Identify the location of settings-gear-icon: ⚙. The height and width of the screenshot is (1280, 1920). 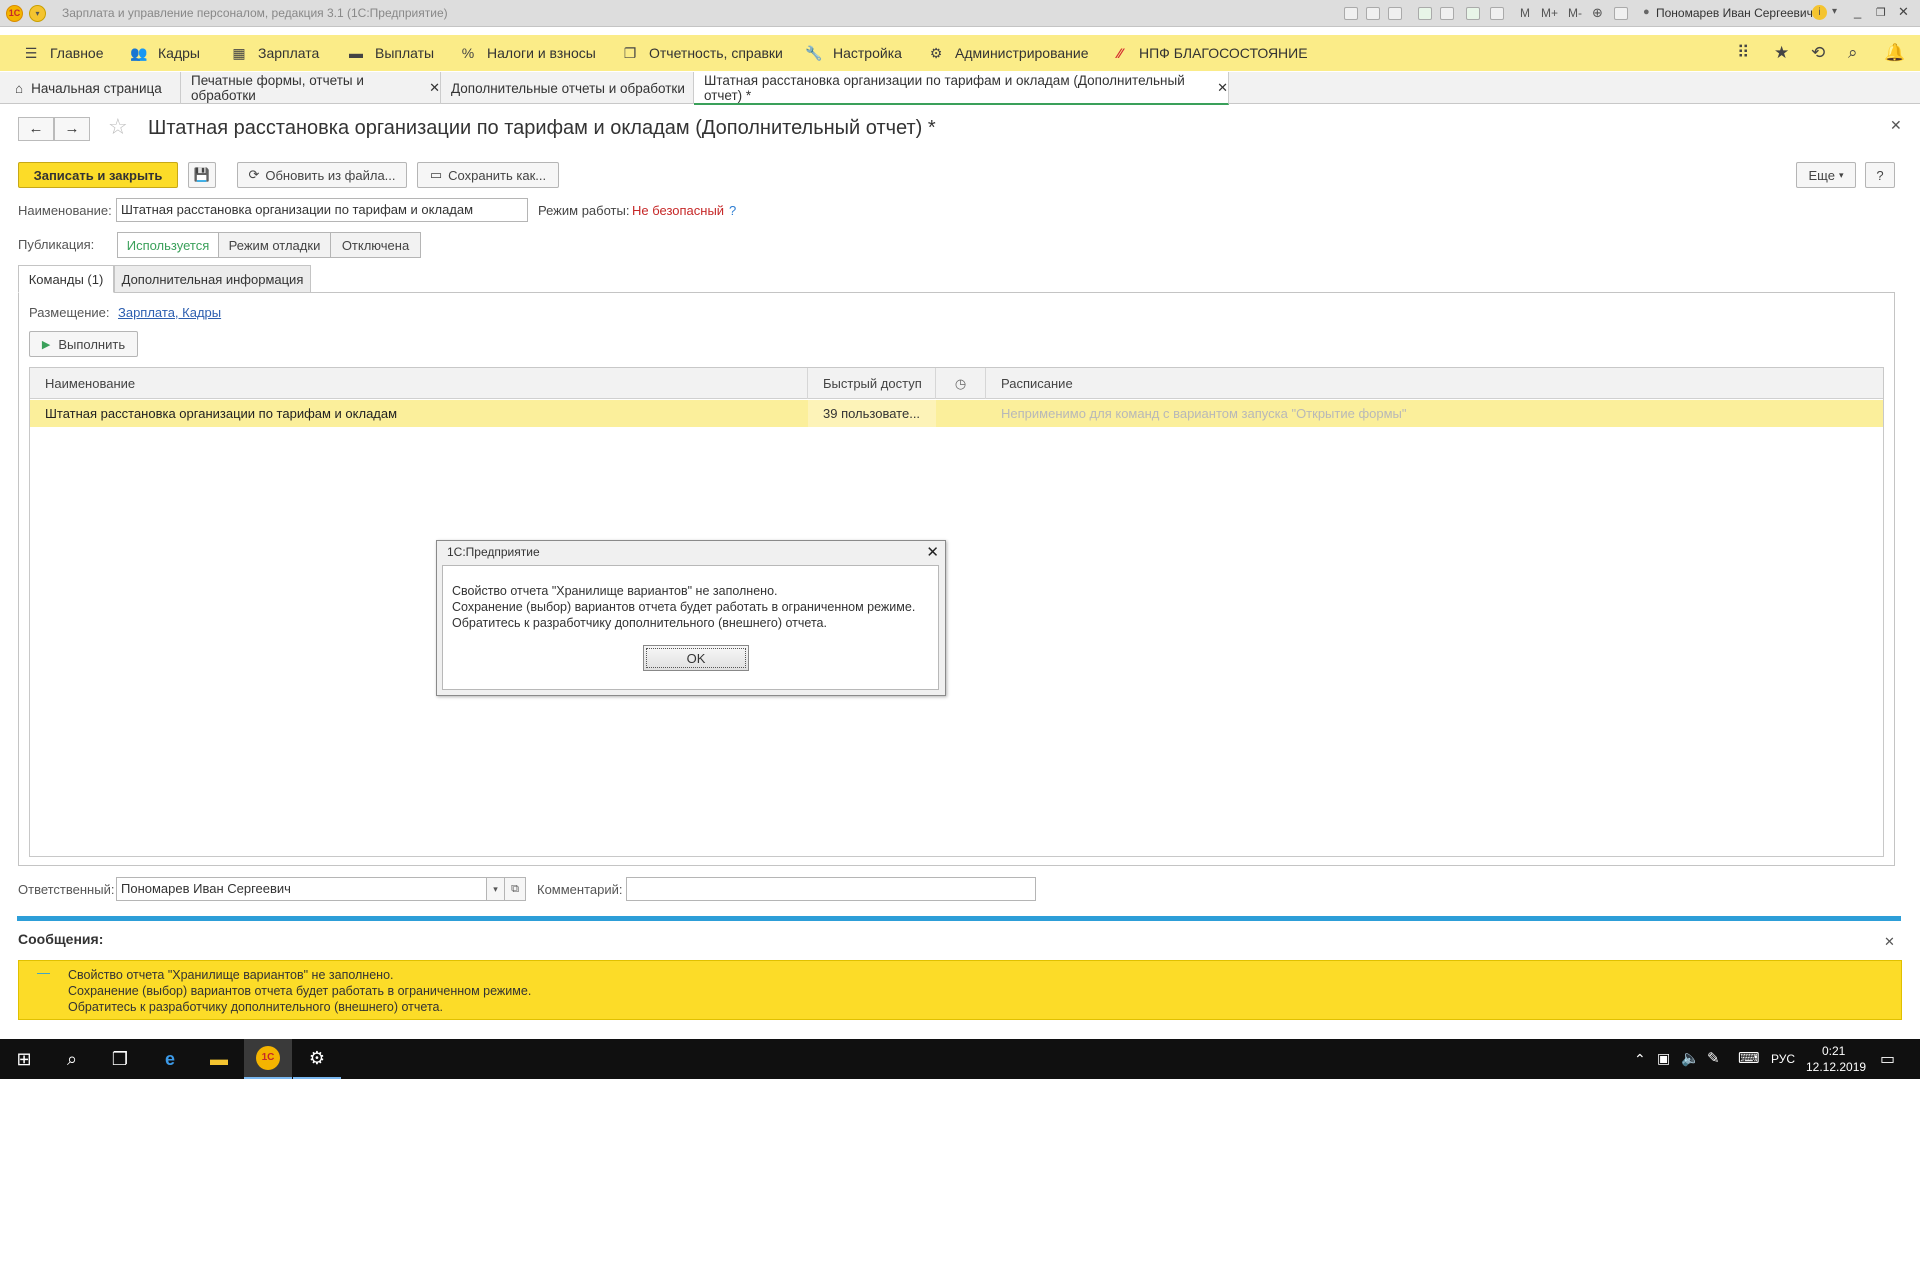
(317, 1059).